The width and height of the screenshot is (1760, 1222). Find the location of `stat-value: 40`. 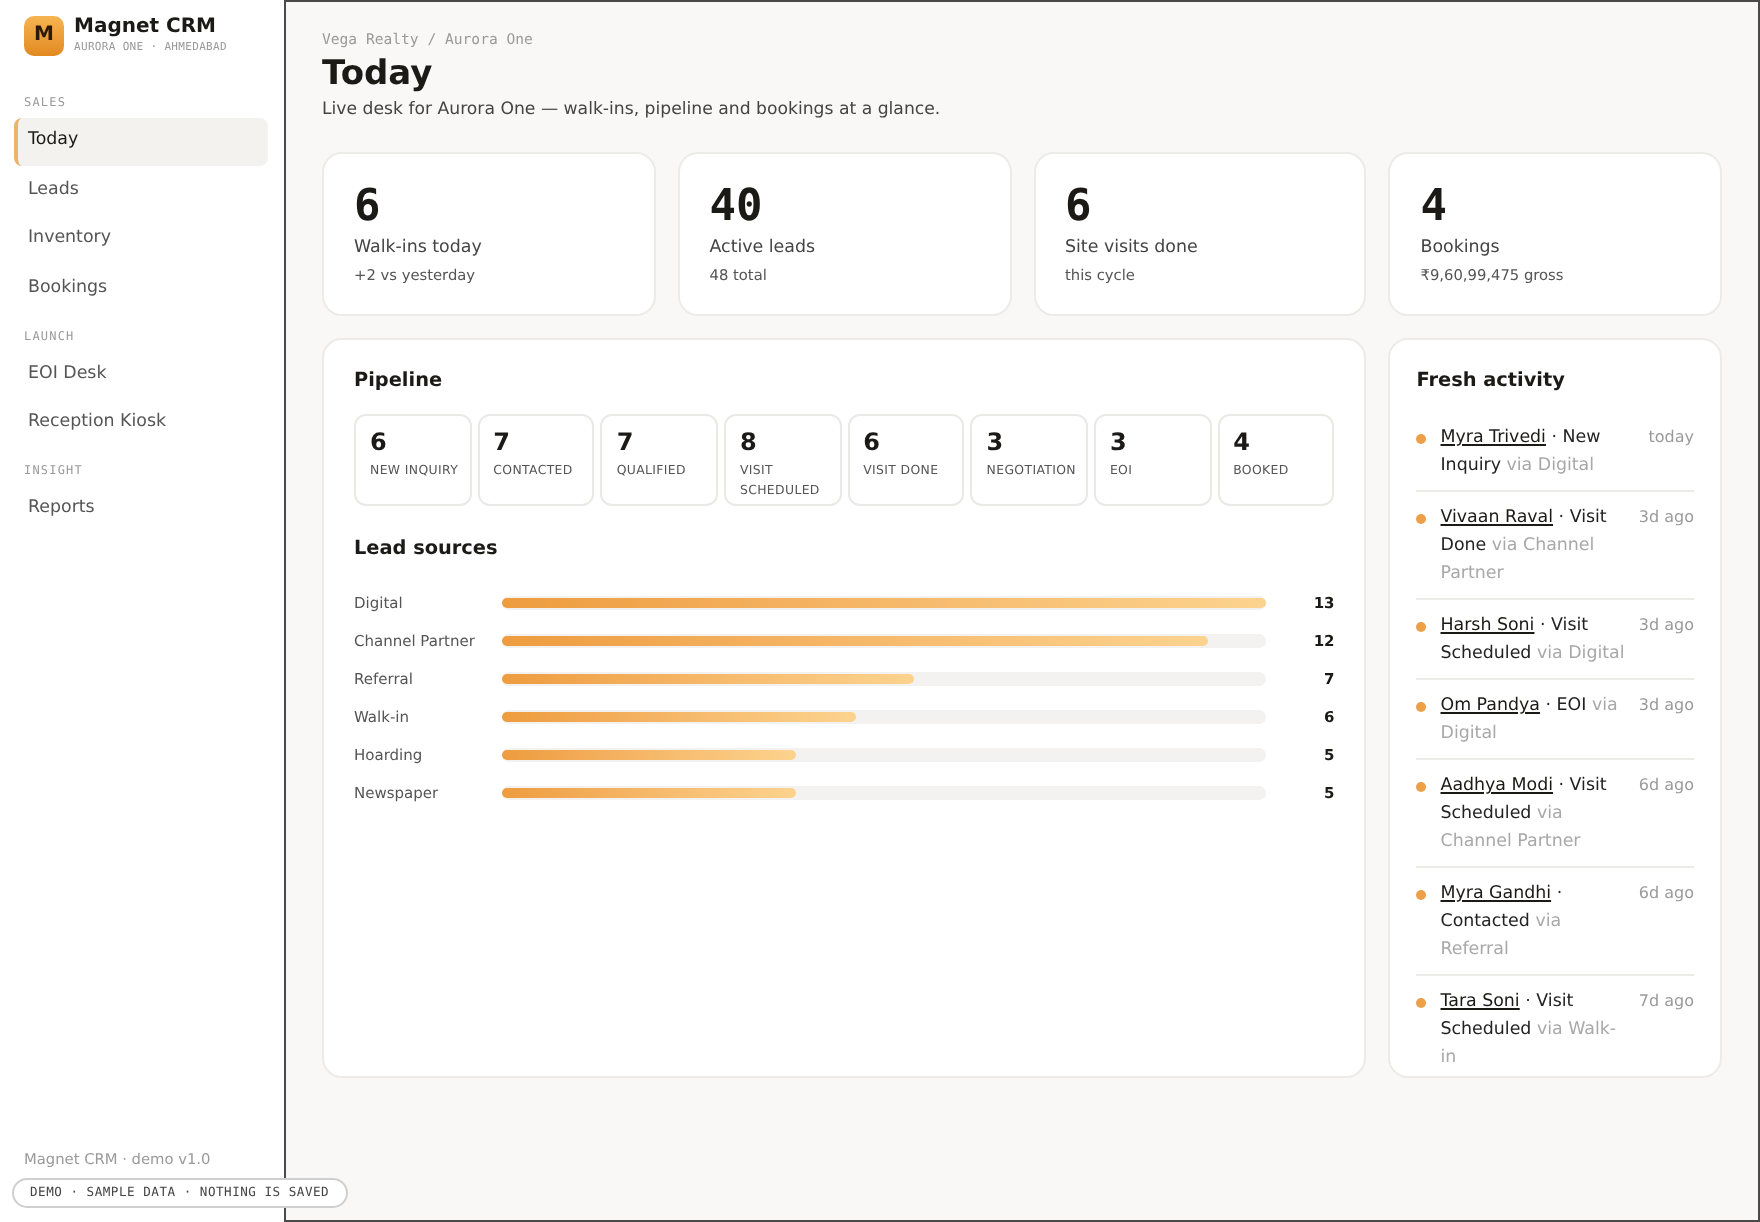

stat-value: 40 is located at coordinates (737, 208).